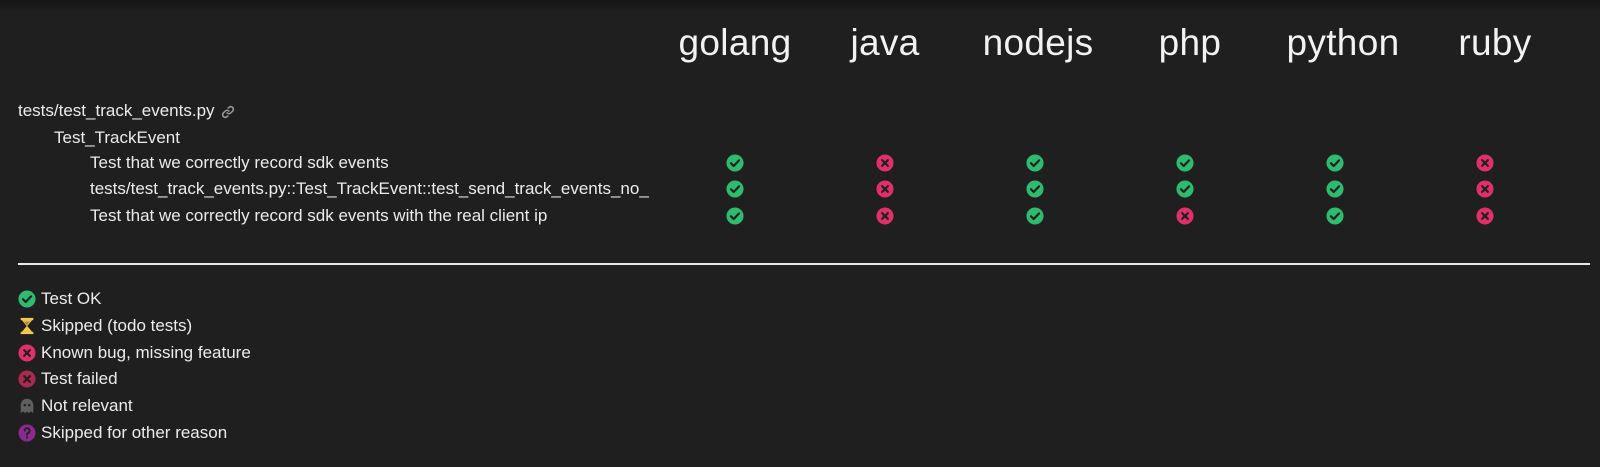  Describe the element at coordinates (228, 111) in the screenshot. I see `link-icon` at that location.